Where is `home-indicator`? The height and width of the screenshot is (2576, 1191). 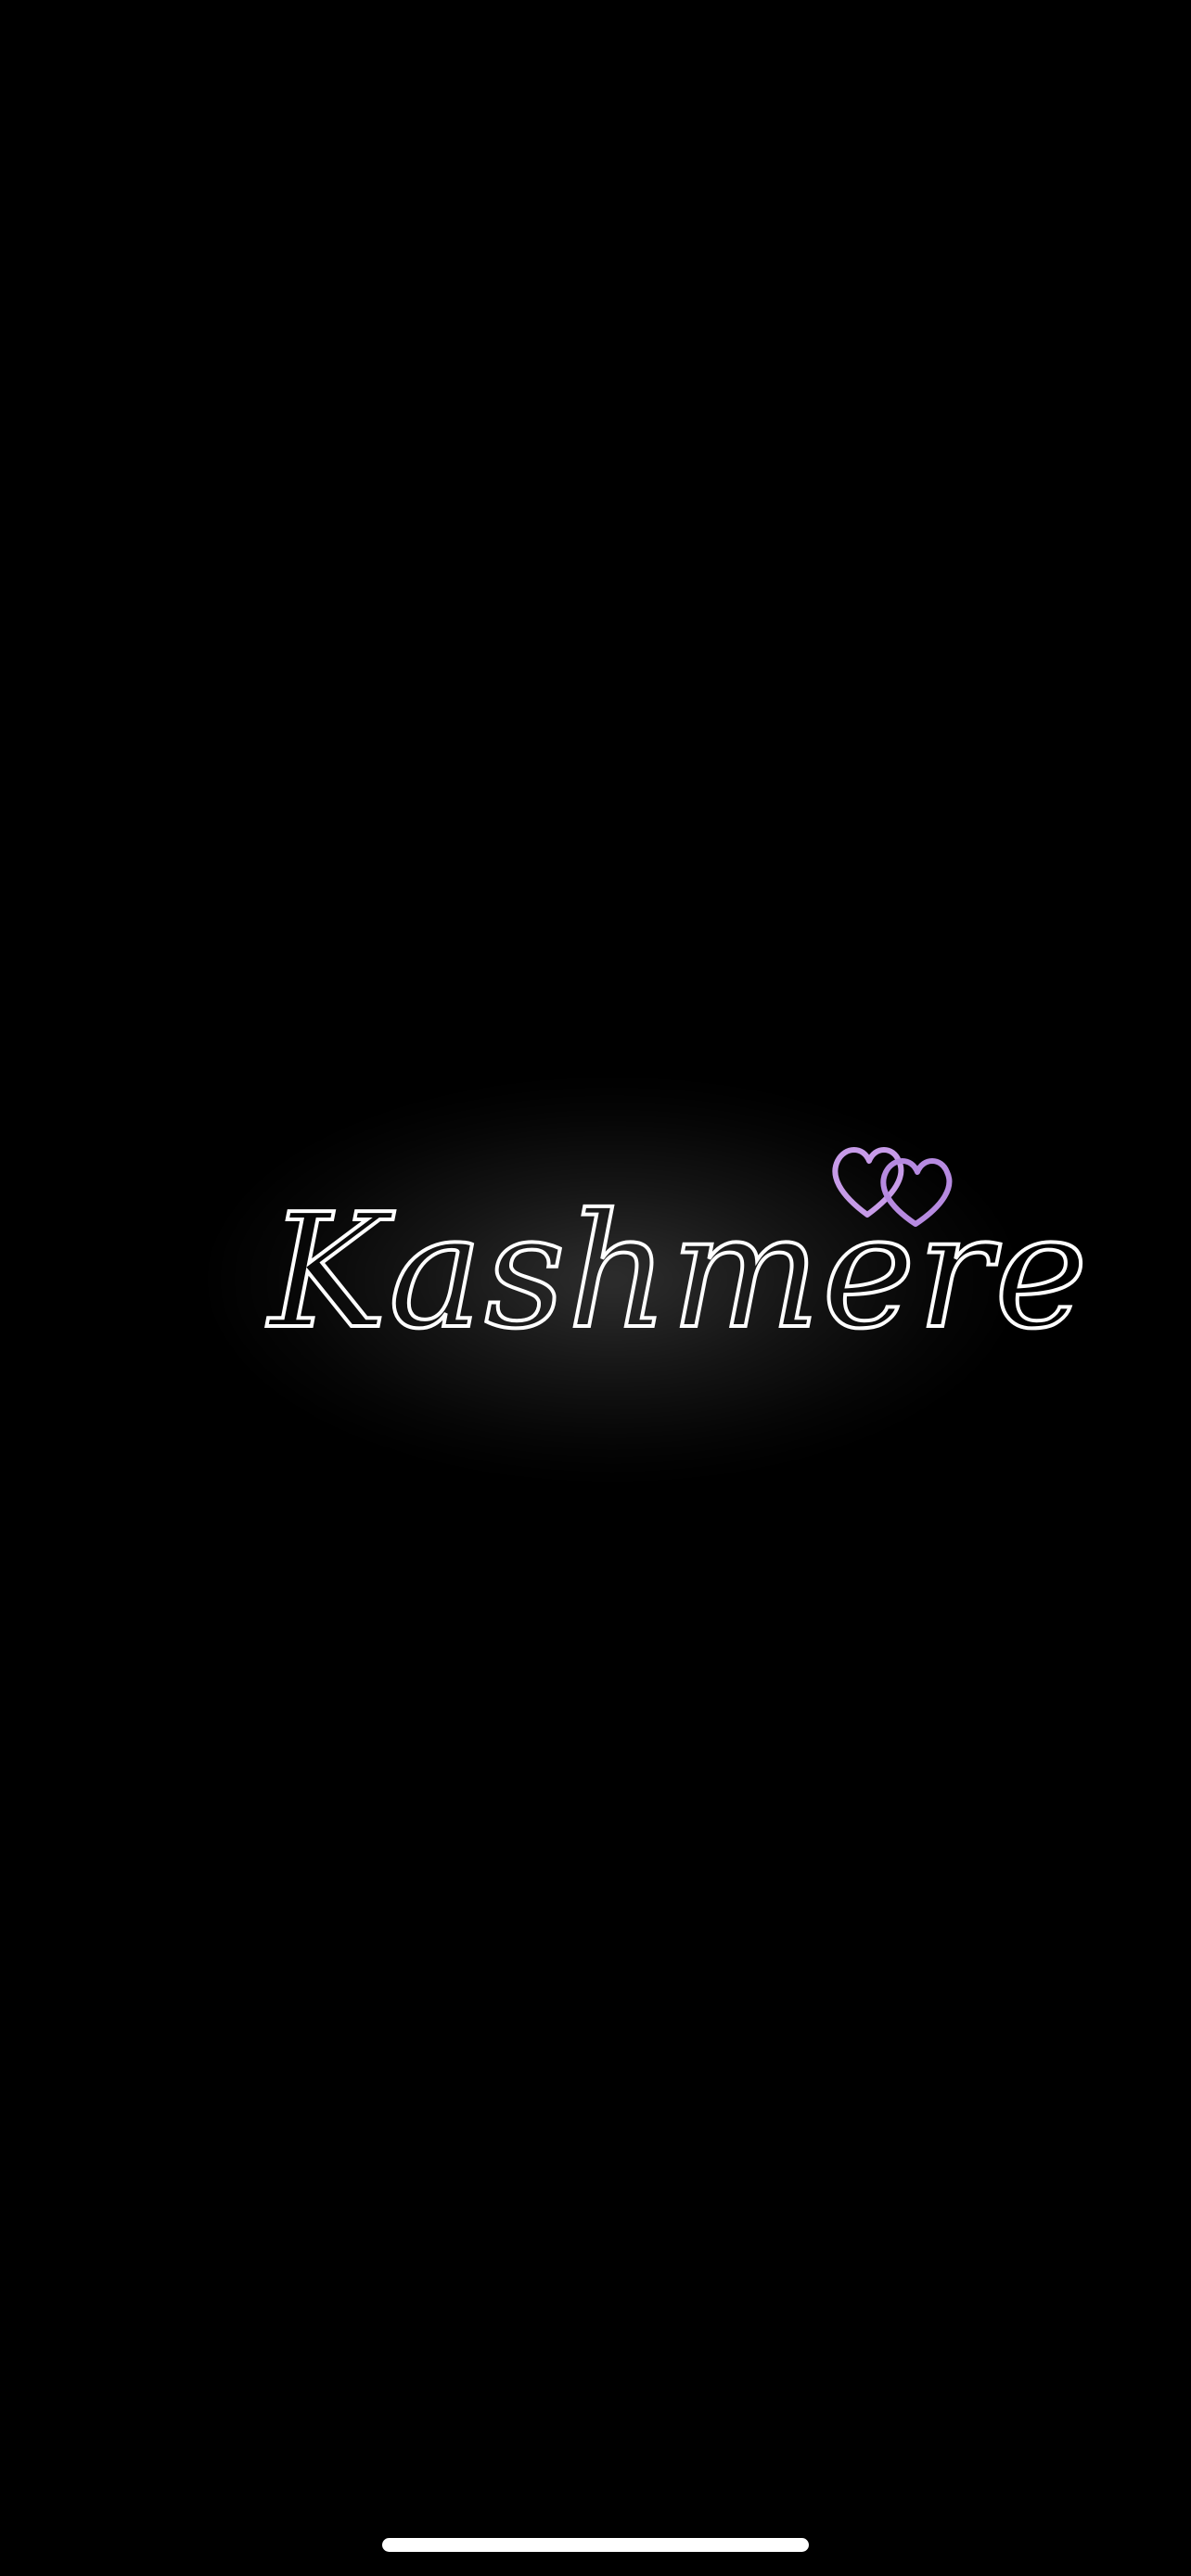
home-indicator is located at coordinates (595, 2545).